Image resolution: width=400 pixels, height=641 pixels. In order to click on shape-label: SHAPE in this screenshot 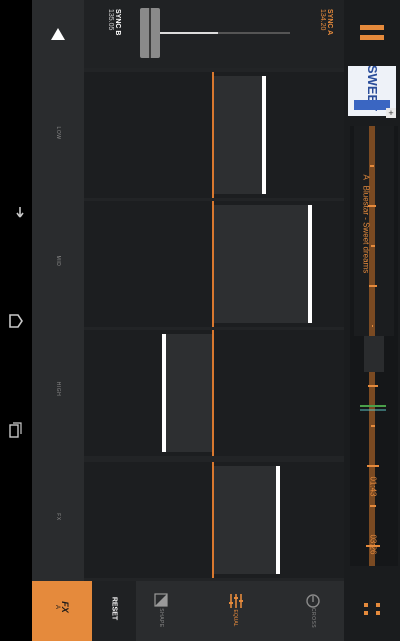, I will do `click(161, 618)`.